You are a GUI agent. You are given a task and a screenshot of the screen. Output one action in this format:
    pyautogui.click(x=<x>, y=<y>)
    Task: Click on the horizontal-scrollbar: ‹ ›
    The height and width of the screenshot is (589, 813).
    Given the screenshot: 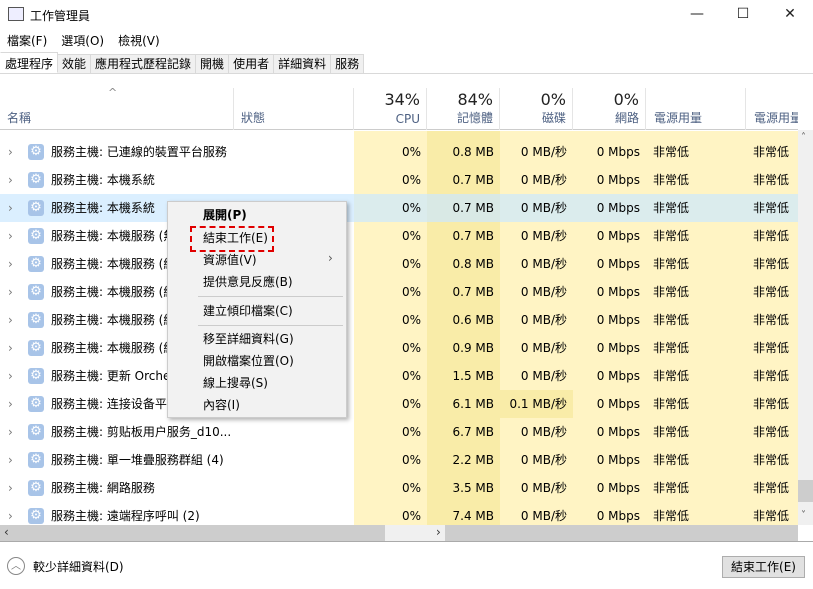 What is the action you would take?
    pyautogui.click(x=399, y=533)
    